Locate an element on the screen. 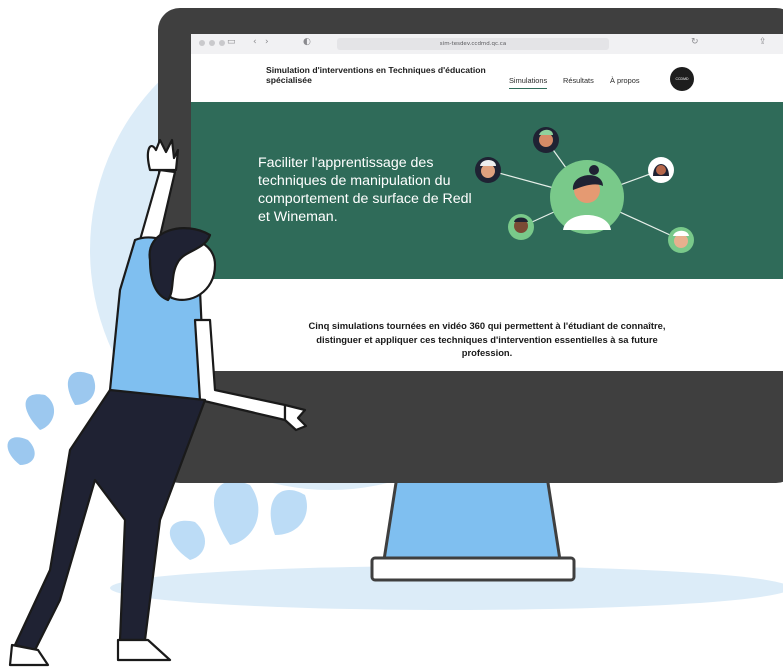 Image resolution: width=783 pixels, height=669 pixels. legs is located at coordinates (110, 520).